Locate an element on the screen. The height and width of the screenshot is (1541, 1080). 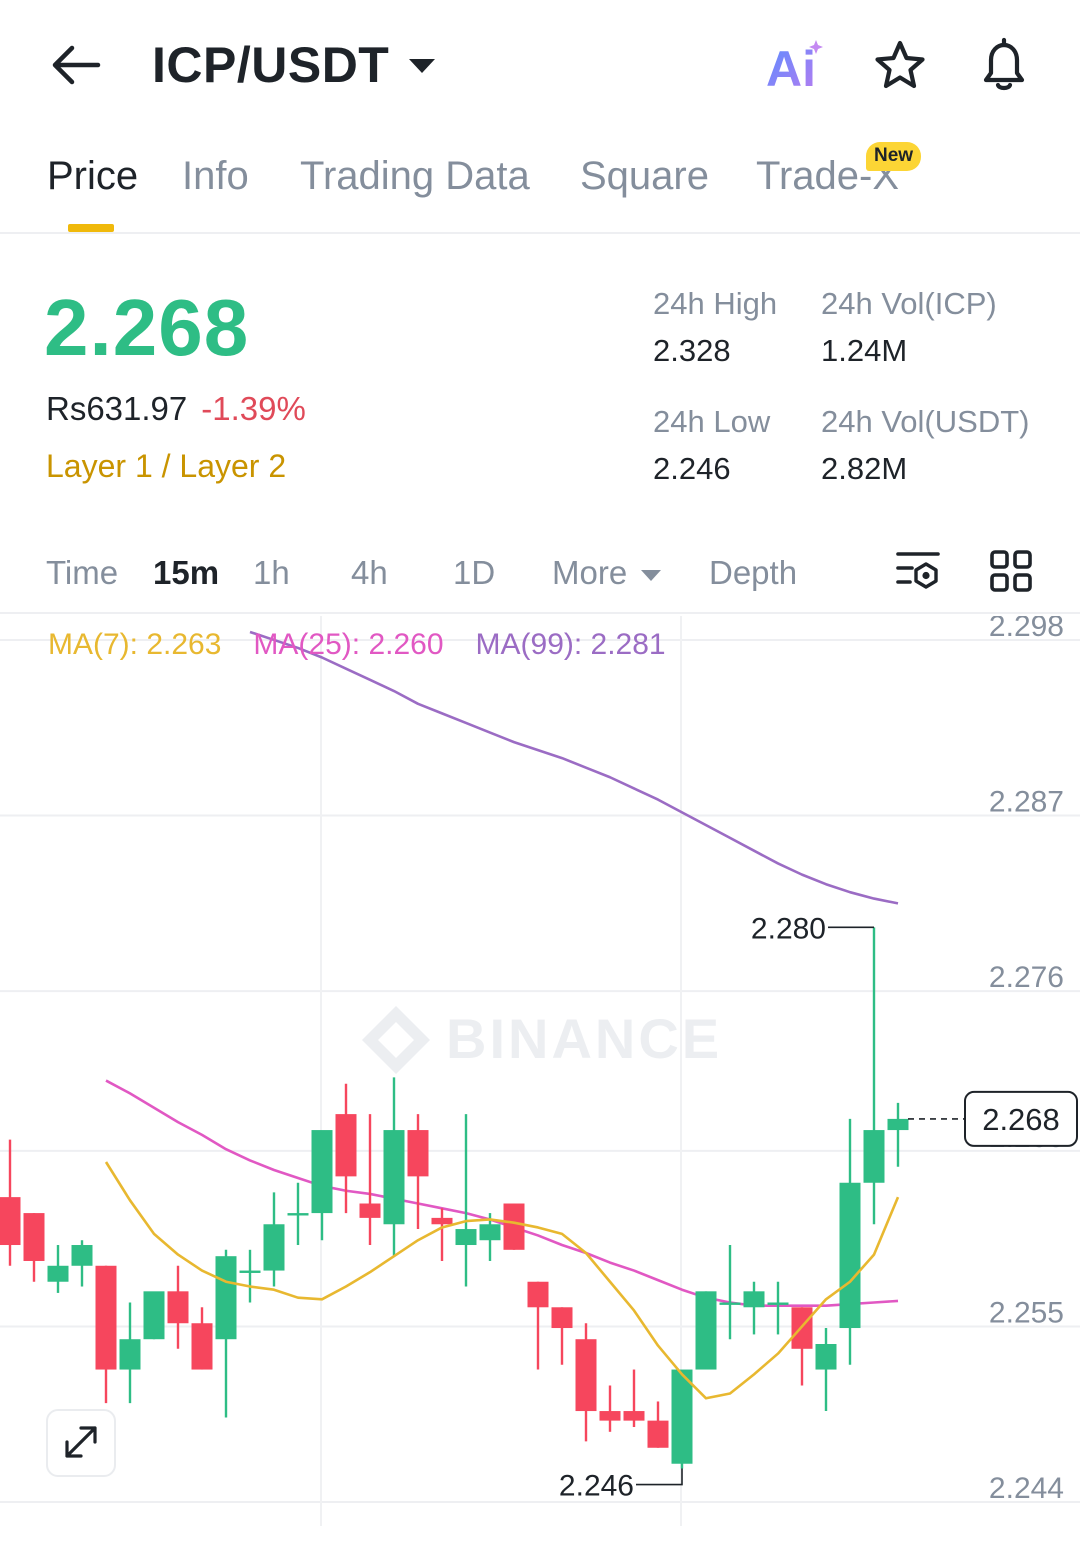
ma7-value: MA(7): 2.263 is located at coordinates (135, 644).